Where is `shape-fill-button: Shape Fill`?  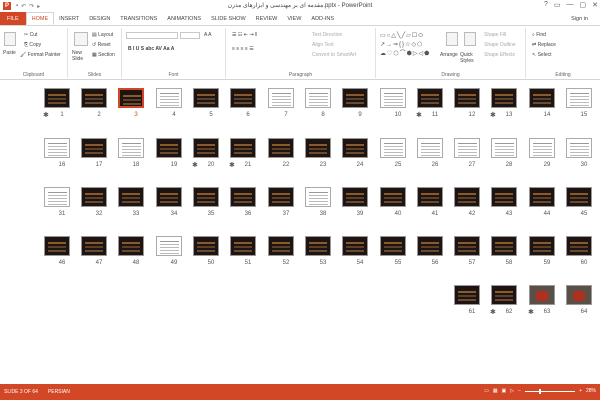 shape-fill-button: Shape Fill is located at coordinates (495, 35).